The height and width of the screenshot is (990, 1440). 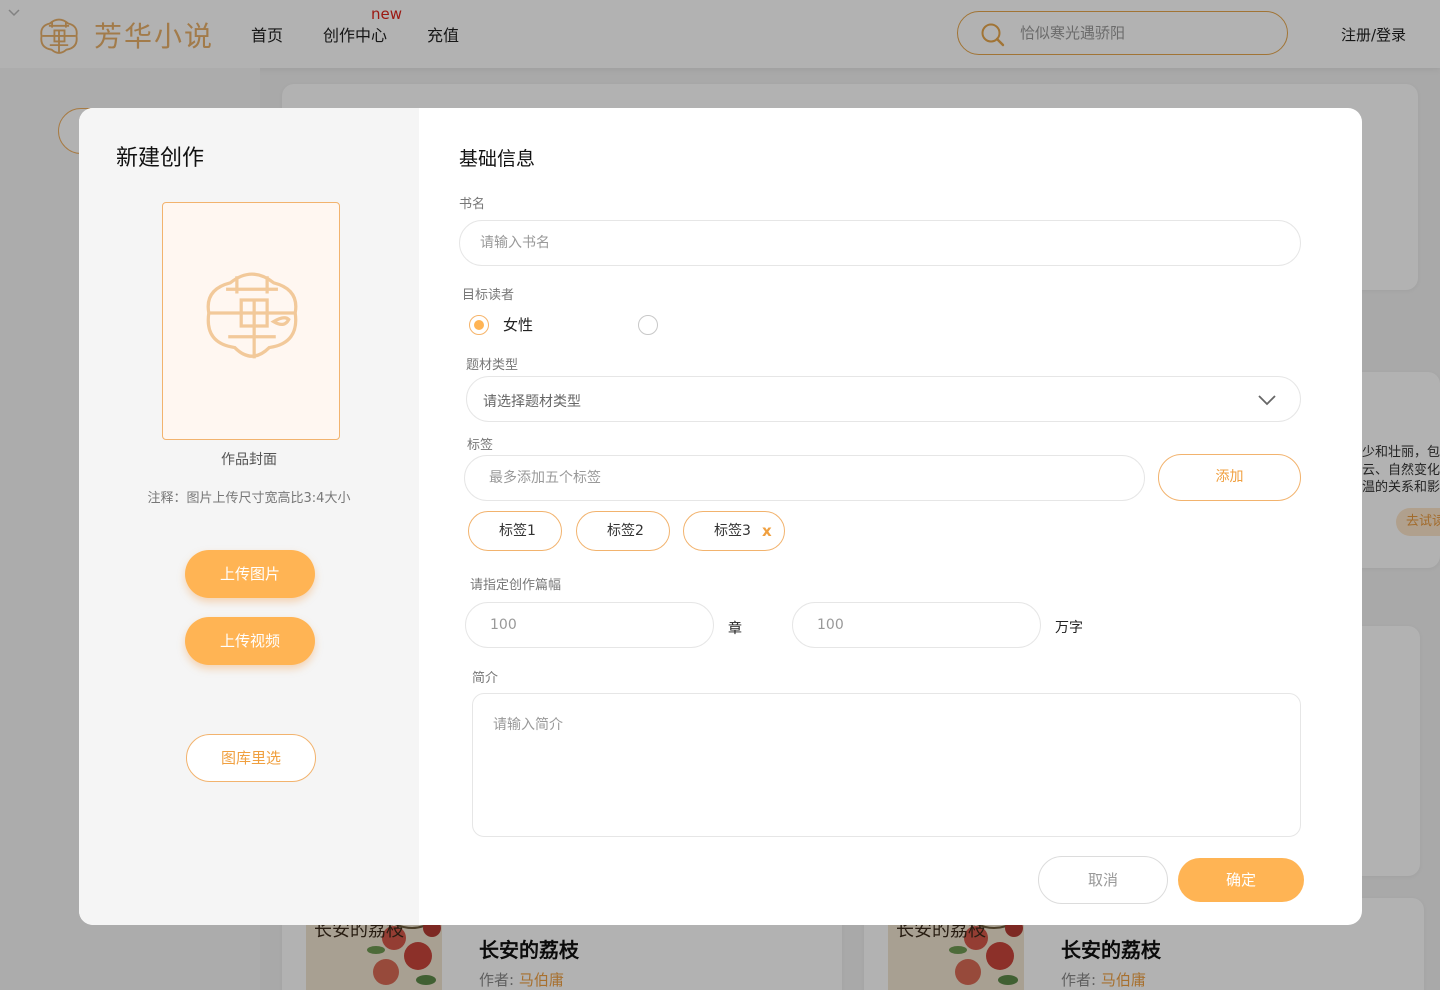 What do you see at coordinates (1241, 880) in the screenshot?
I see `confirm-button: 确定` at bounding box center [1241, 880].